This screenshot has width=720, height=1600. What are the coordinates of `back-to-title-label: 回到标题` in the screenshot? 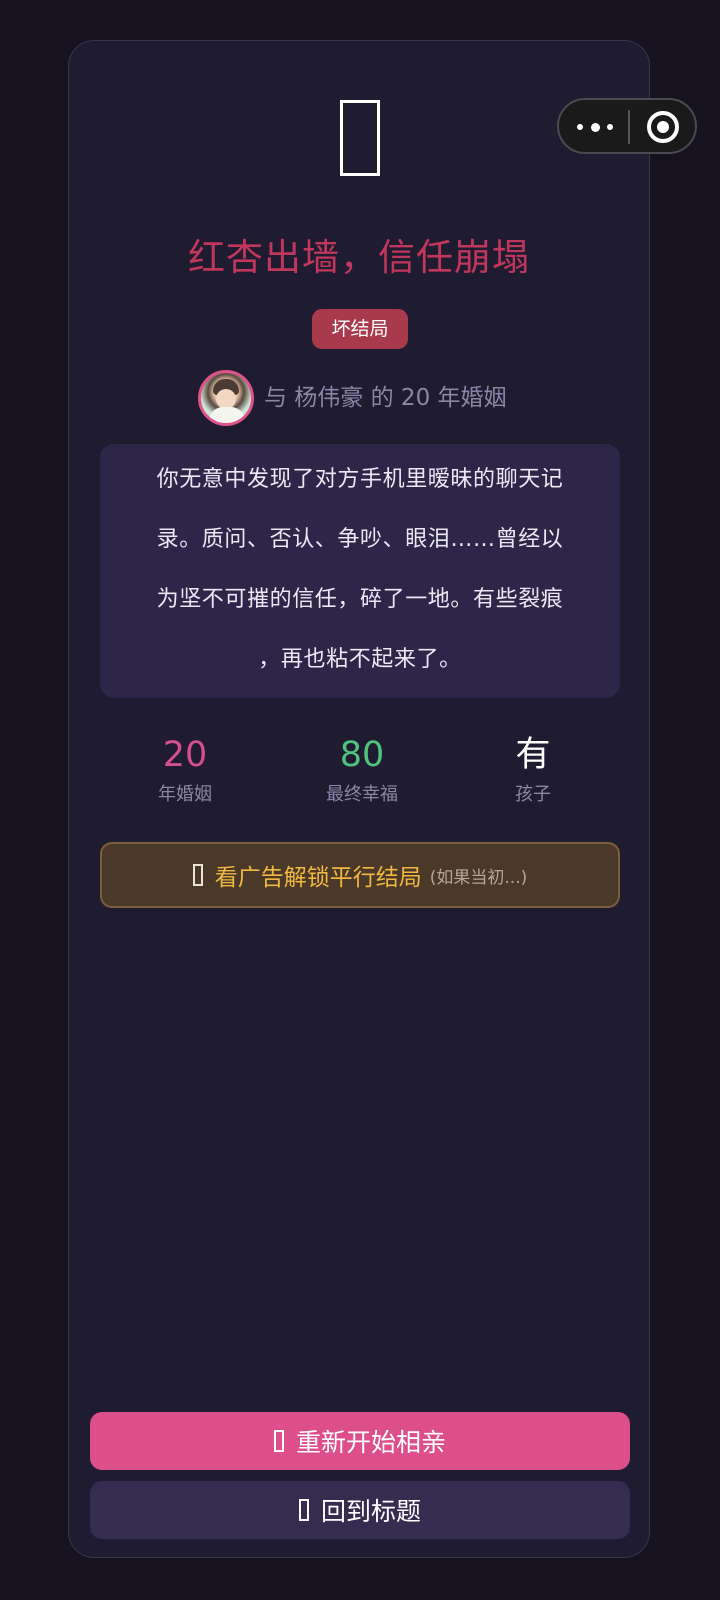 It's located at (370, 1511).